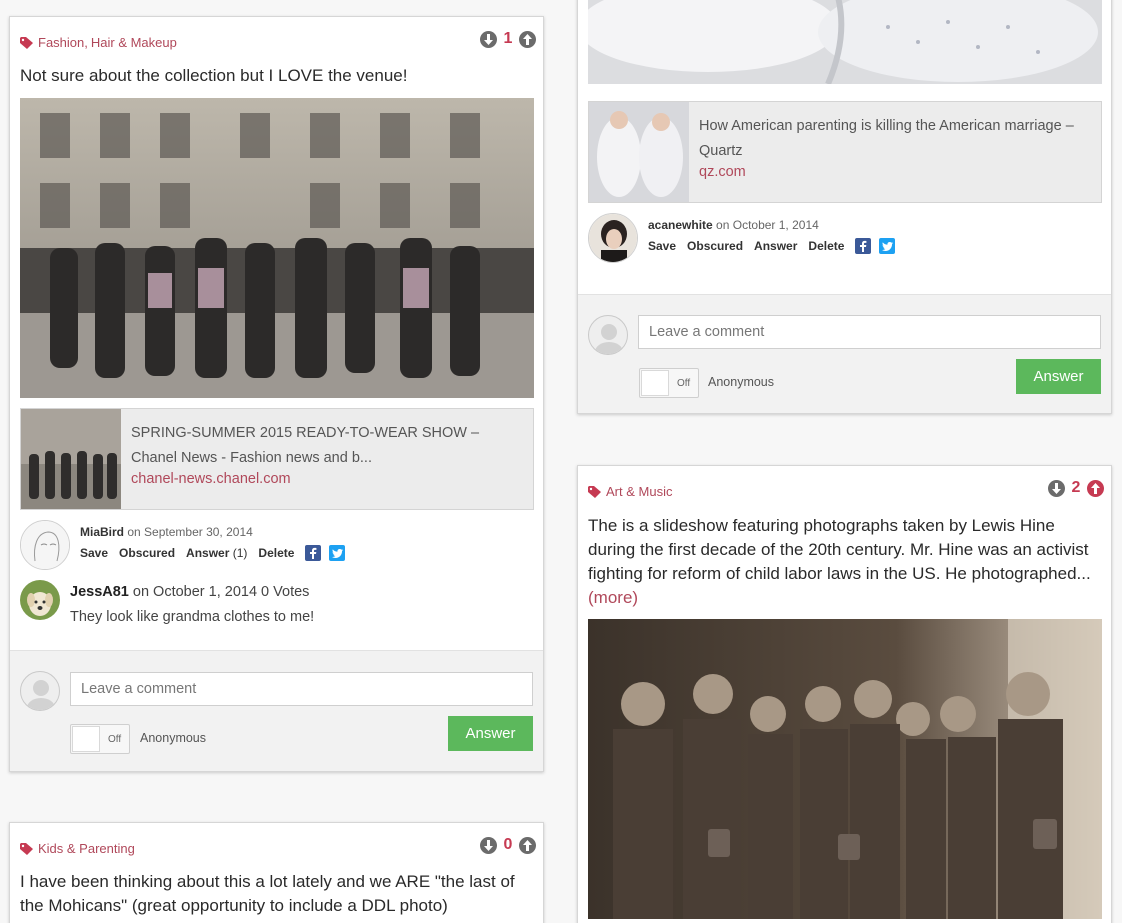  Describe the element at coordinates (102, 532) in the screenshot. I see `author-name: MiaBird` at that location.